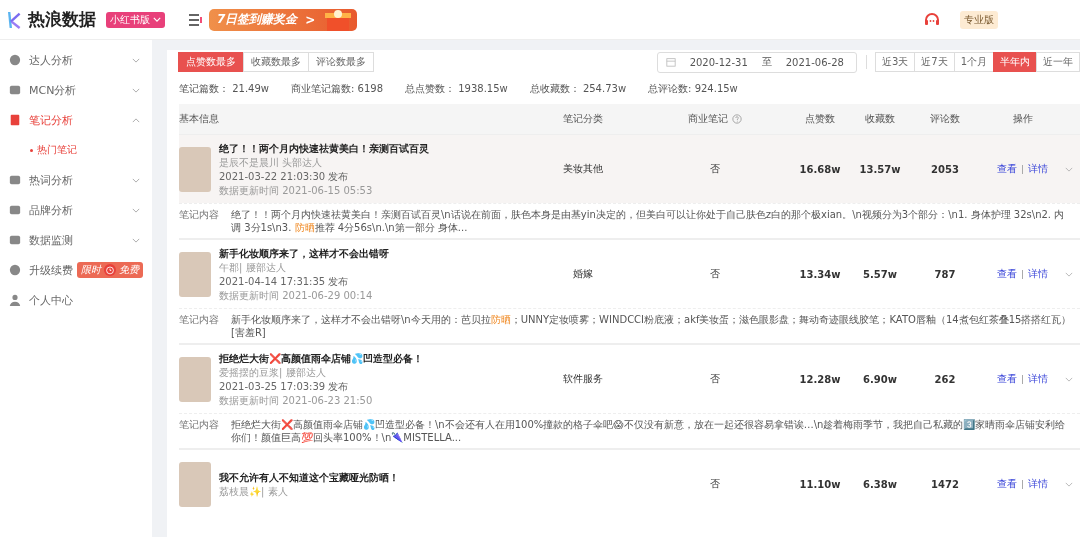 This screenshot has height=537, width=1080. Describe the element at coordinates (820, 119) in the screenshot. I see `column-header: 点赞数` at that location.